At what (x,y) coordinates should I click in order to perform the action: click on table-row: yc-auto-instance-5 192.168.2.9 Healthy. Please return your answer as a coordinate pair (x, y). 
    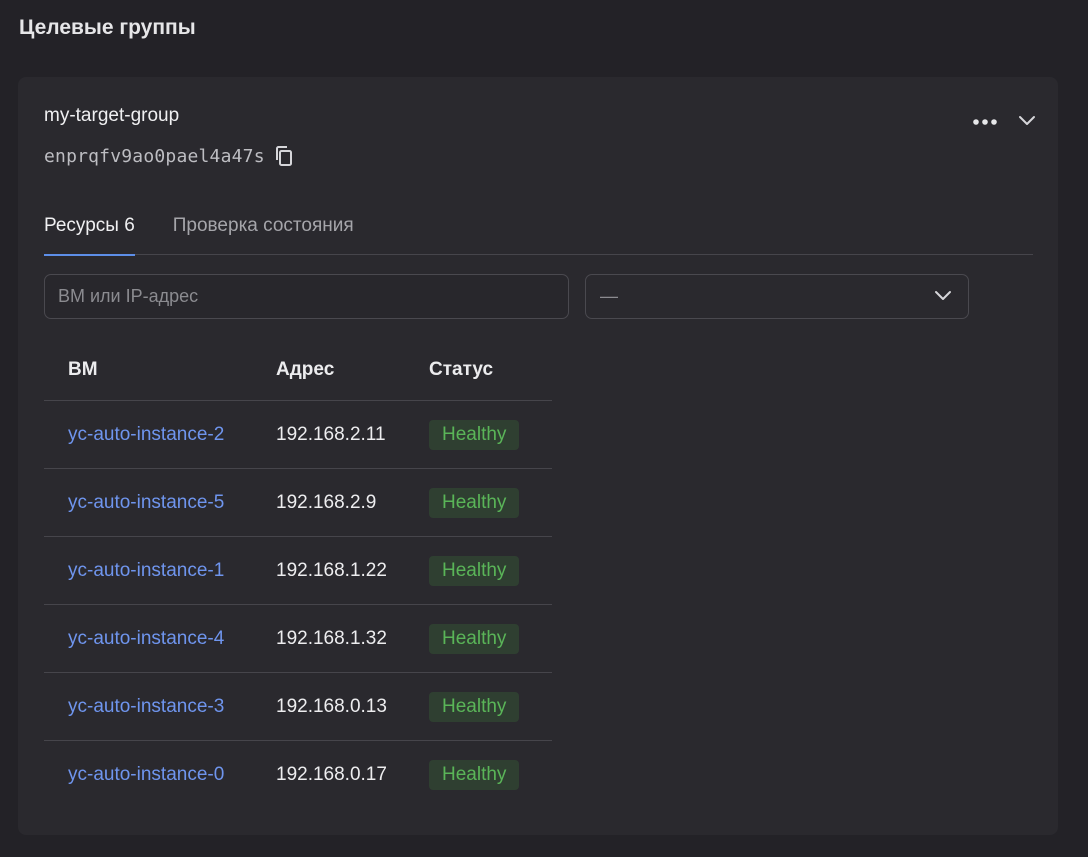
    Looking at the image, I should click on (298, 503).